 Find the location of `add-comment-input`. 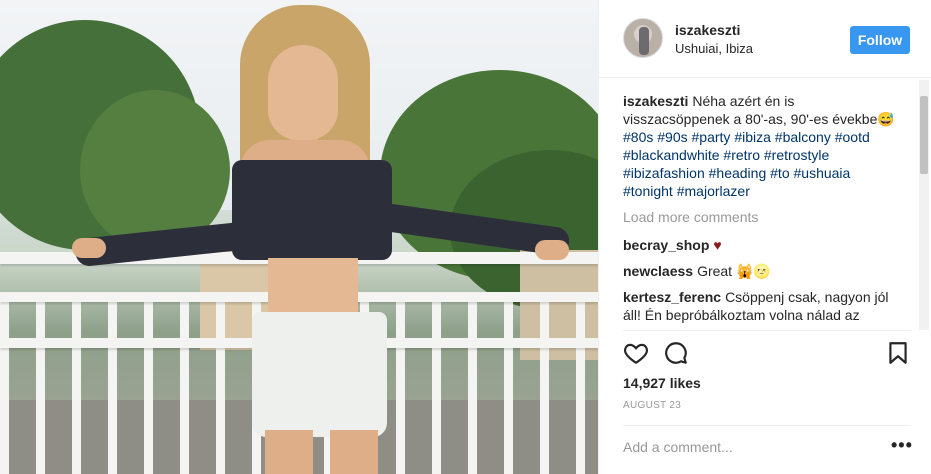

add-comment-input is located at coordinates (748, 447).